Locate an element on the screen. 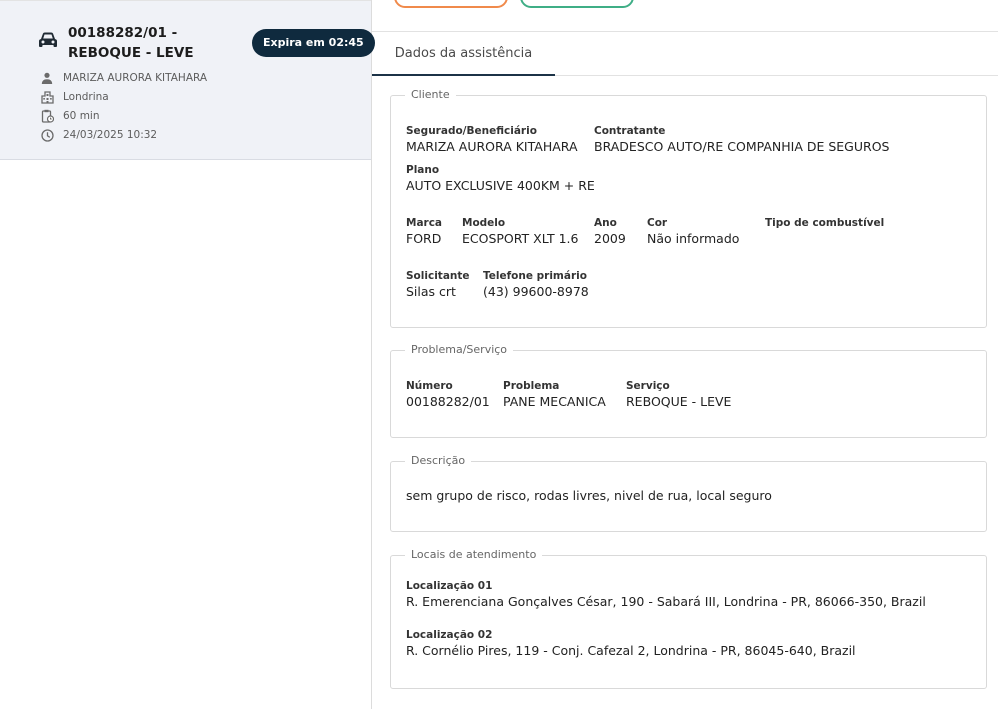  modelo-label: Modelo is located at coordinates (484, 223).